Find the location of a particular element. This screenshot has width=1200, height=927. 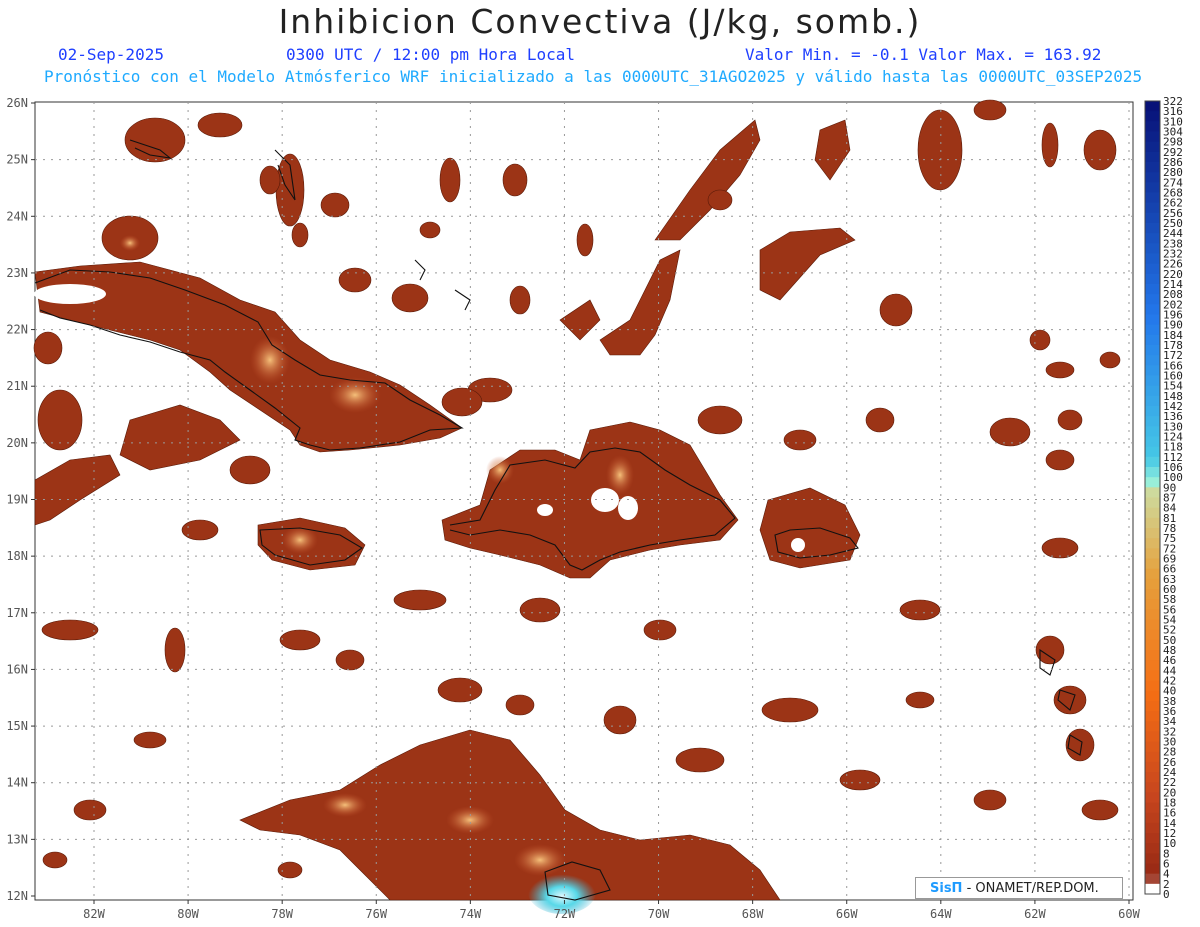

sisp-logo: SisΠ is located at coordinates (946, 888).